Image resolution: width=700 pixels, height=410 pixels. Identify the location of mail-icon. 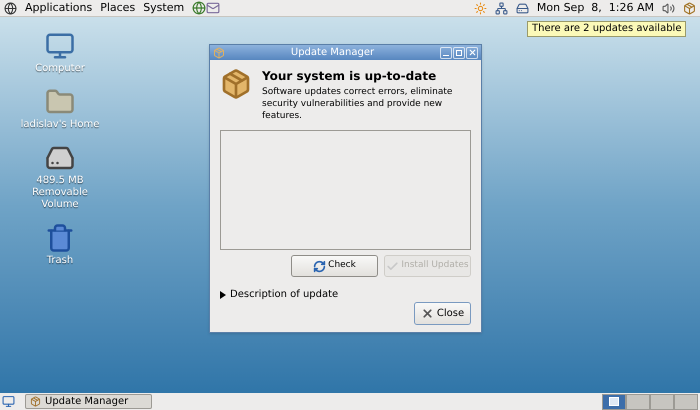
(213, 8).